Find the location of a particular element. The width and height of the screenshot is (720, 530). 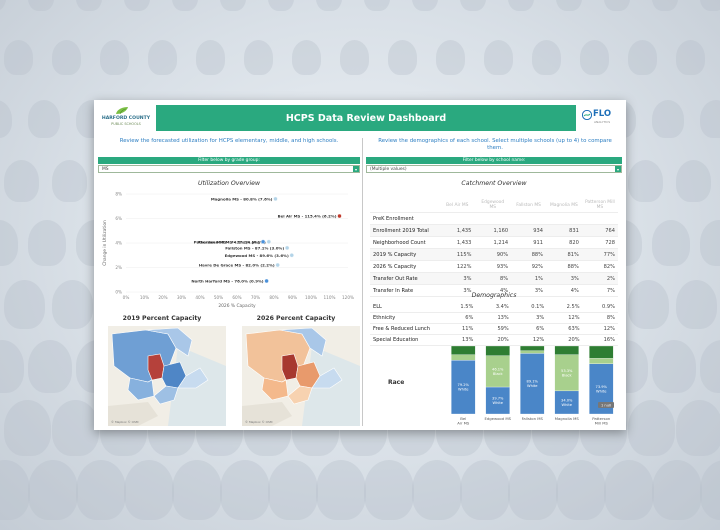

x-tick-label: 50% is located at coordinates (218, 297).